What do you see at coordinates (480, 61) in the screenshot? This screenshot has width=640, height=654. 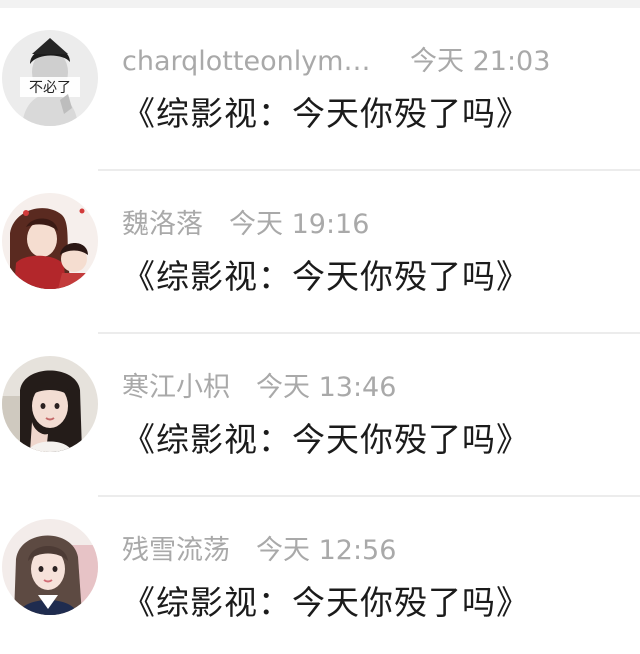 I see `timestamp: 今天 21:03` at bounding box center [480, 61].